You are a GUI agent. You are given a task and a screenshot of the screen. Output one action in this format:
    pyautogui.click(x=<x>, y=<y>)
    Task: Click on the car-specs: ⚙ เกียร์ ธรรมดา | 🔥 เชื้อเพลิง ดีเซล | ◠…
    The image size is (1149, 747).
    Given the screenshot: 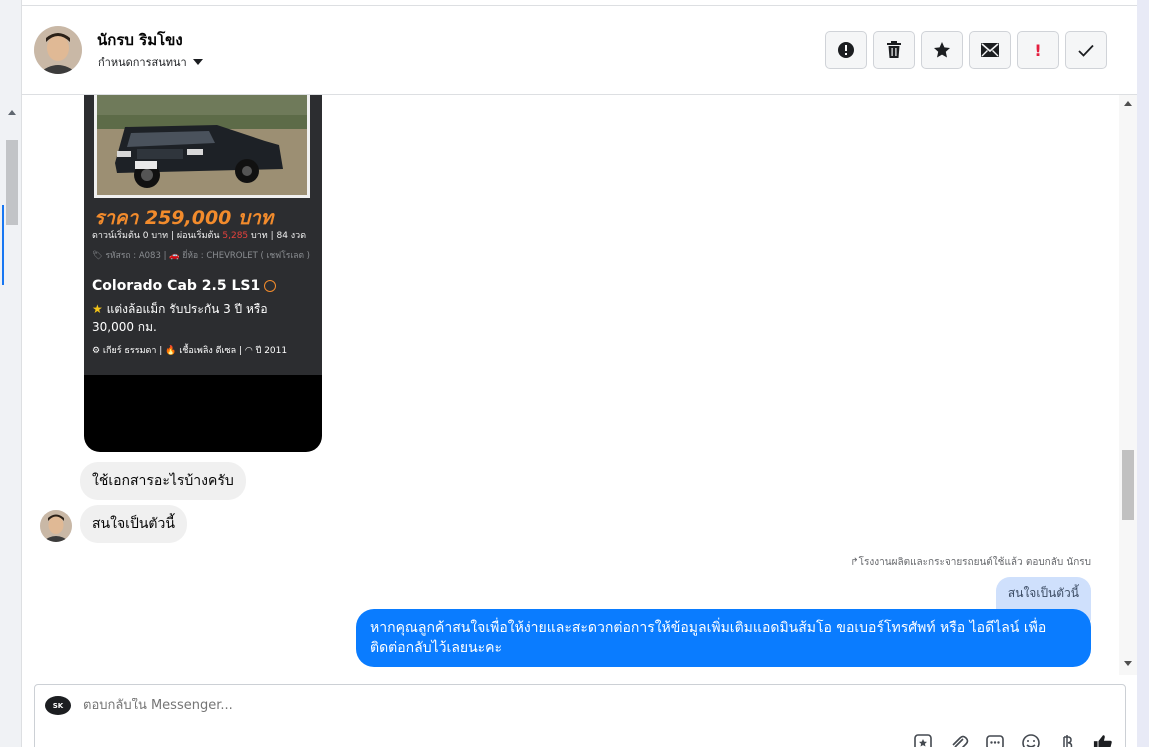 What is the action you would take?
    pyautogui.click(x=190, y=351)
    